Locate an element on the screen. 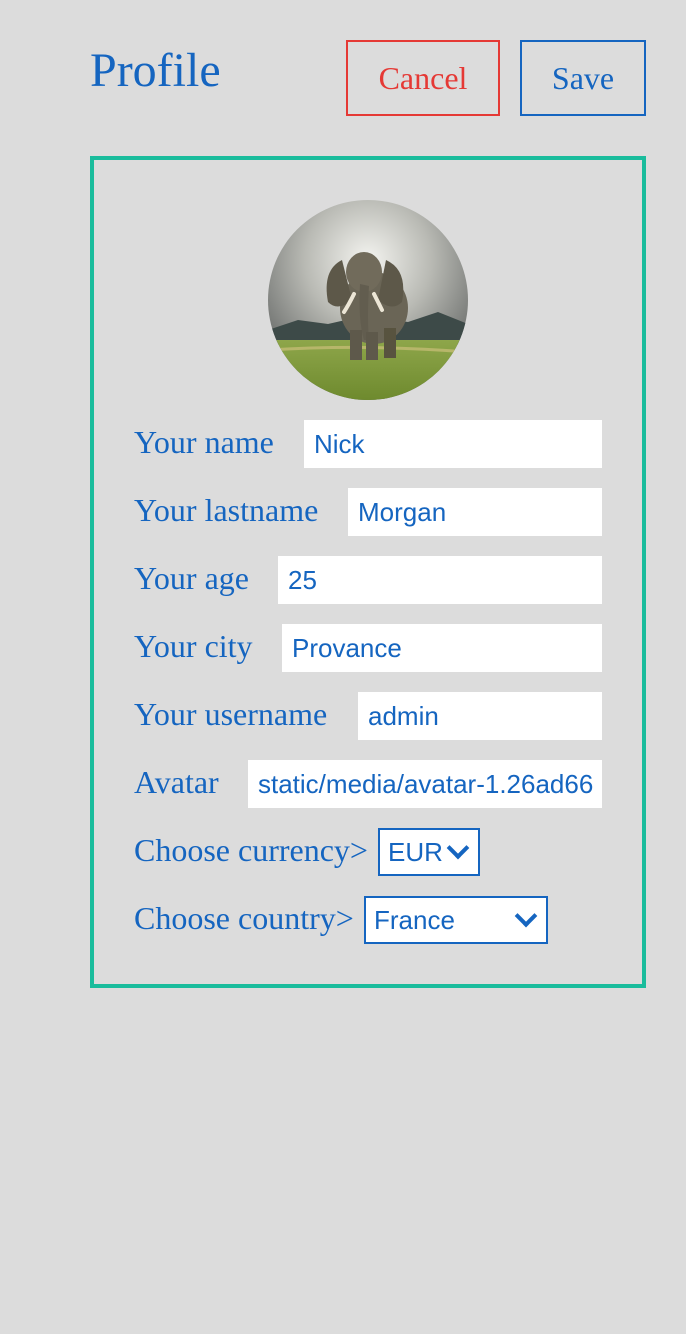 The height and width of the screenshot is (1334, 686). username-input: admin is located at coordinates (480, 716).